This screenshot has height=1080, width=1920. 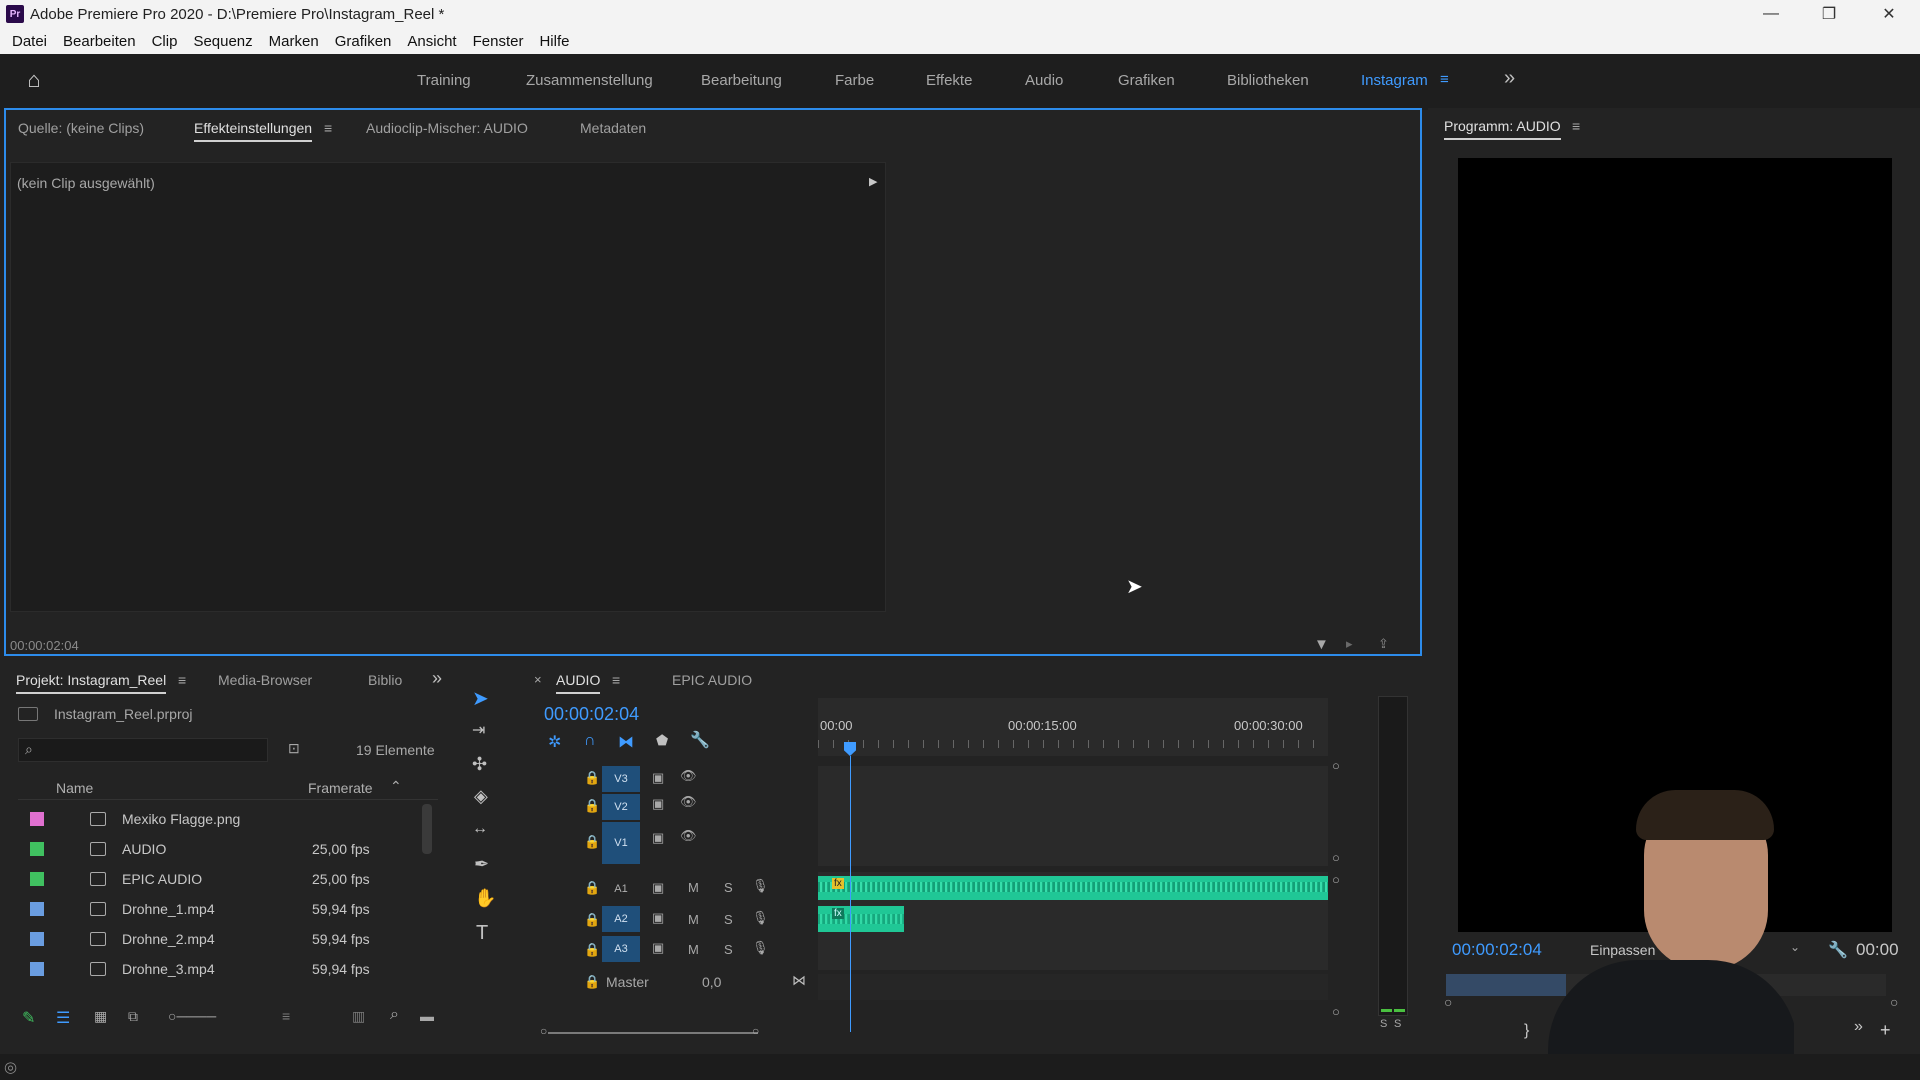 I want to click on program-monitor-menu-icon: ≡, so click(x=1576, y=126).